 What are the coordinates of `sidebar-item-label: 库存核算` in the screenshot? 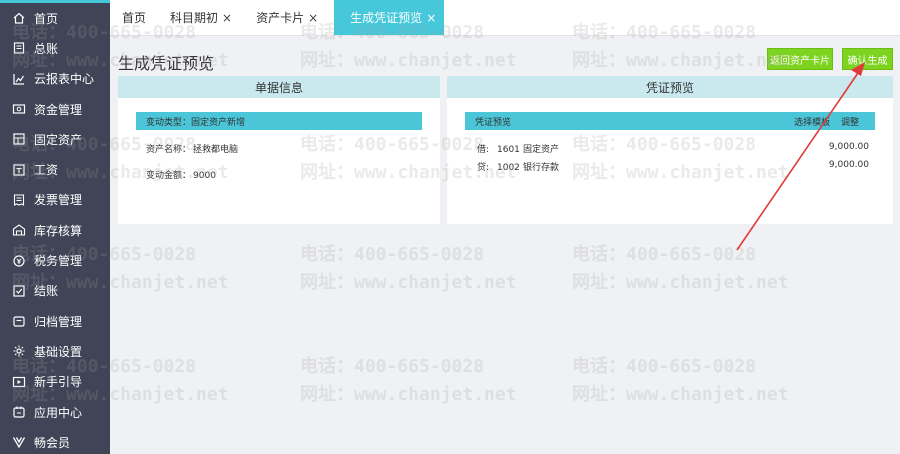 It's located at (58, 230).